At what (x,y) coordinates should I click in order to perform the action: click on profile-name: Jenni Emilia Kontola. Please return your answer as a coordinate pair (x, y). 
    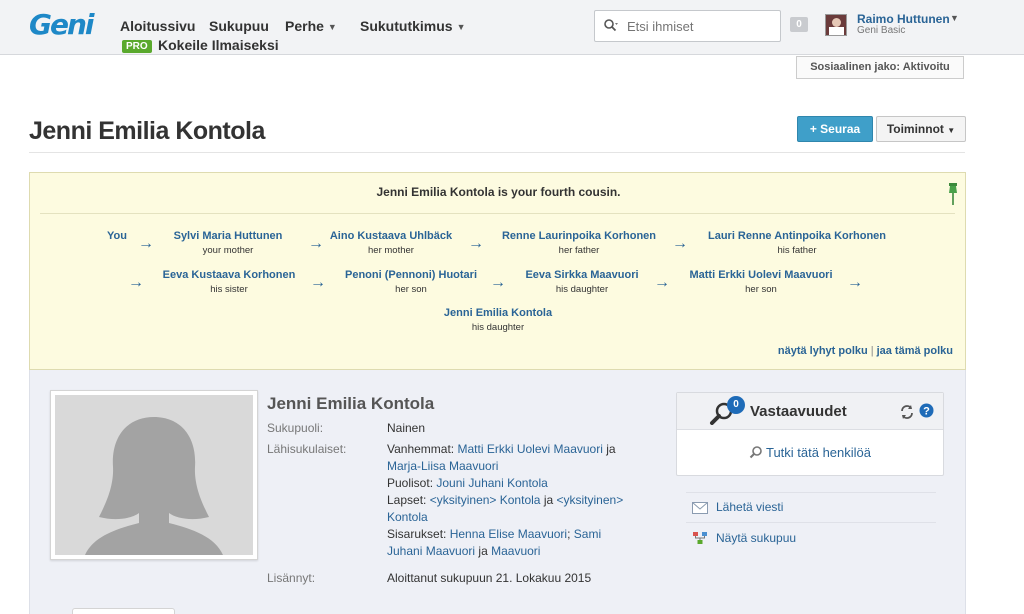
    Looking at the image, I should click on (351, 403).